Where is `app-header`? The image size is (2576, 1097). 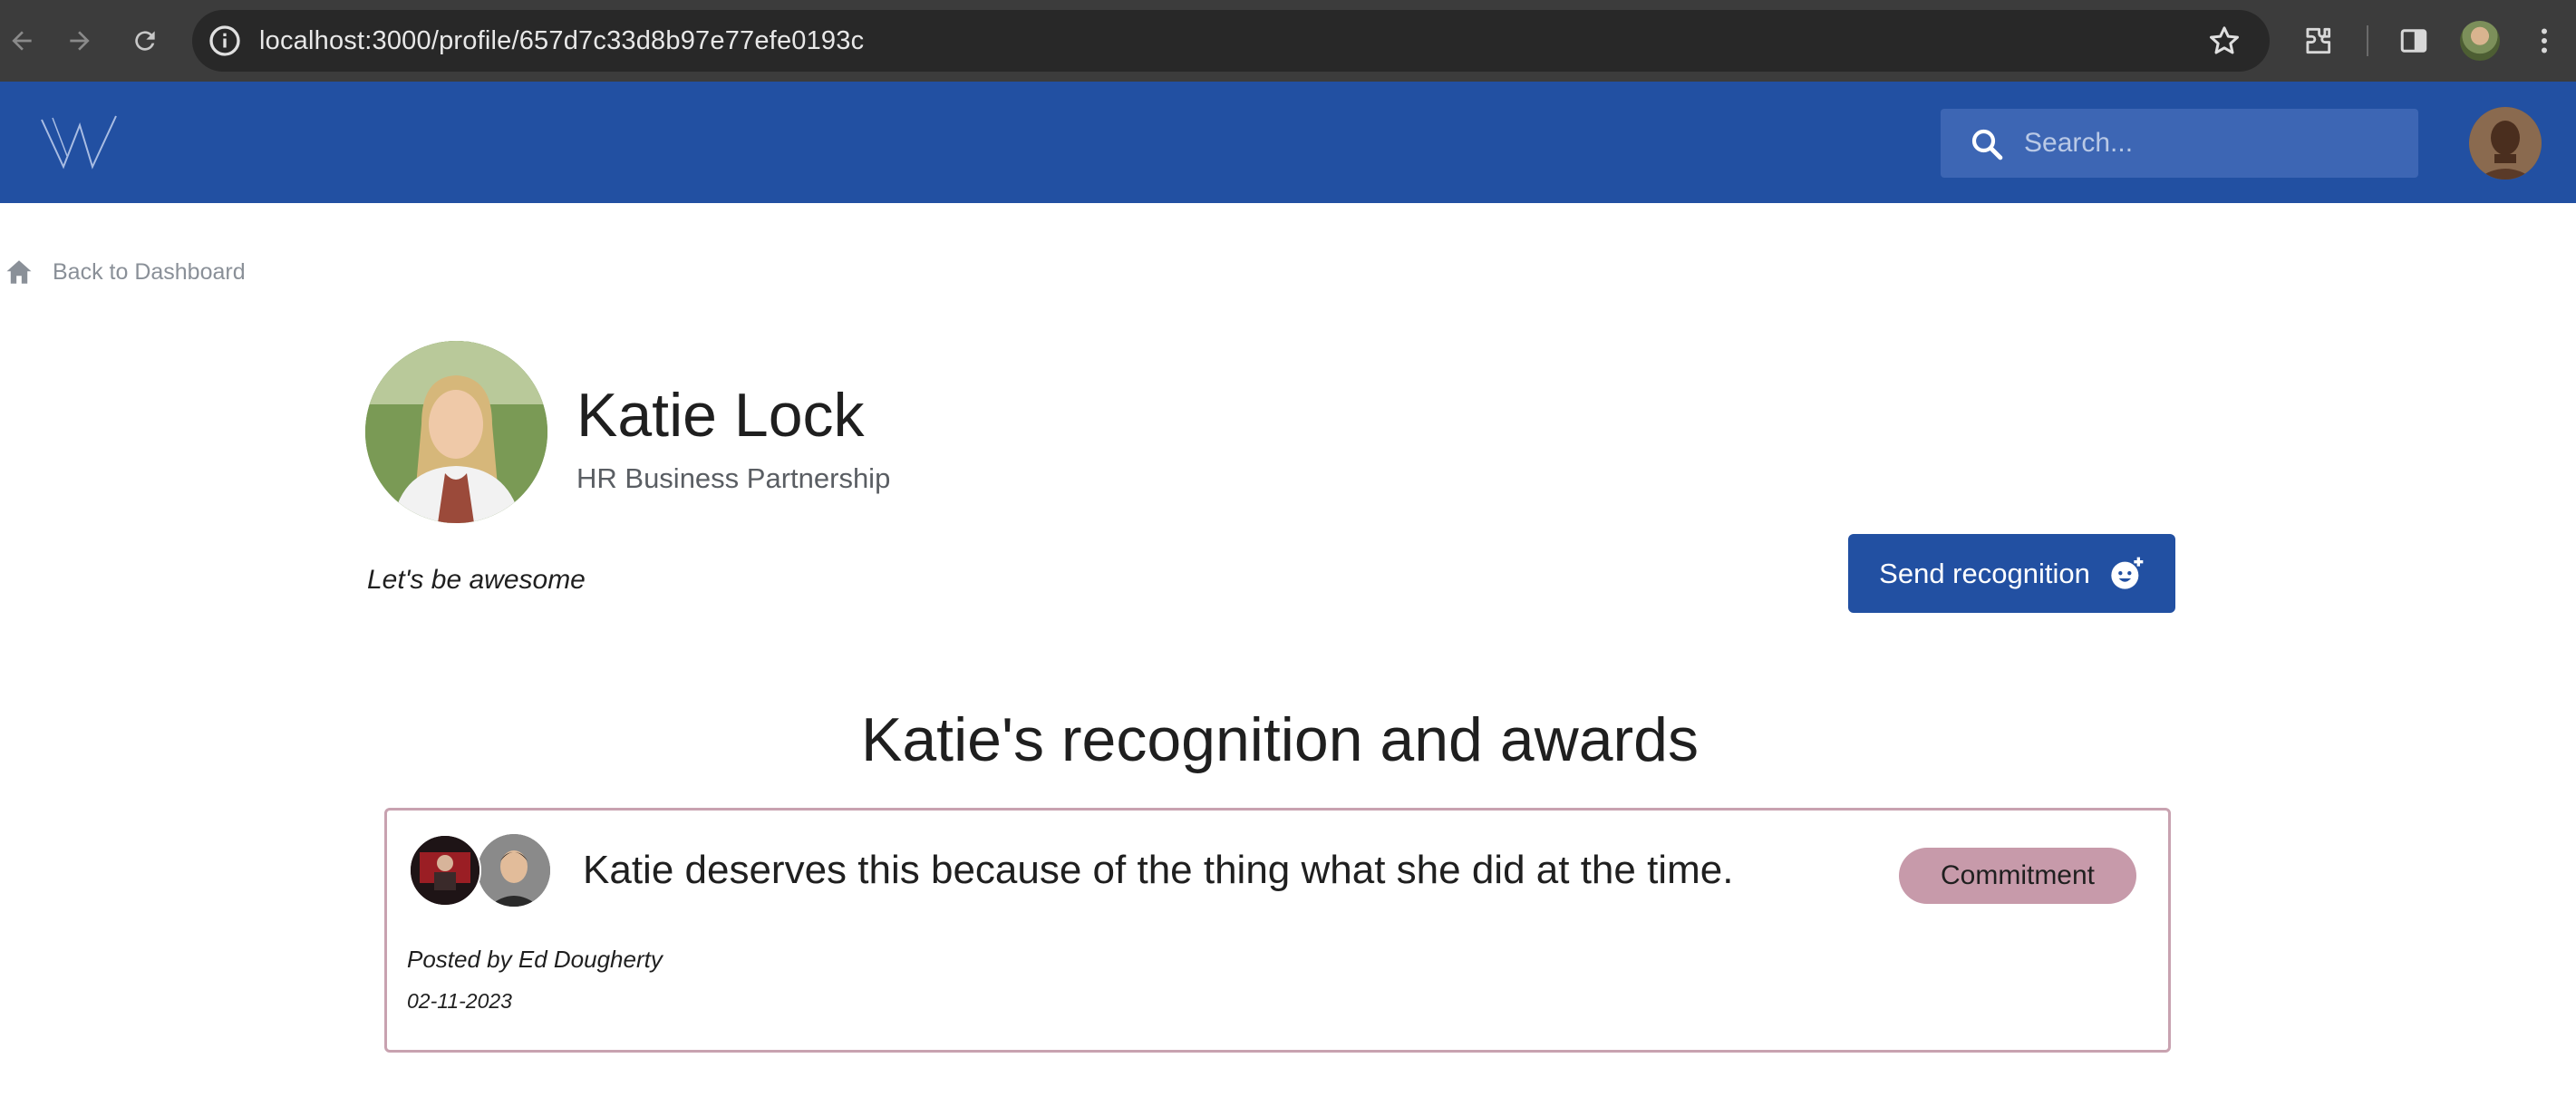
app-header is located at coordinates (1288, 142).